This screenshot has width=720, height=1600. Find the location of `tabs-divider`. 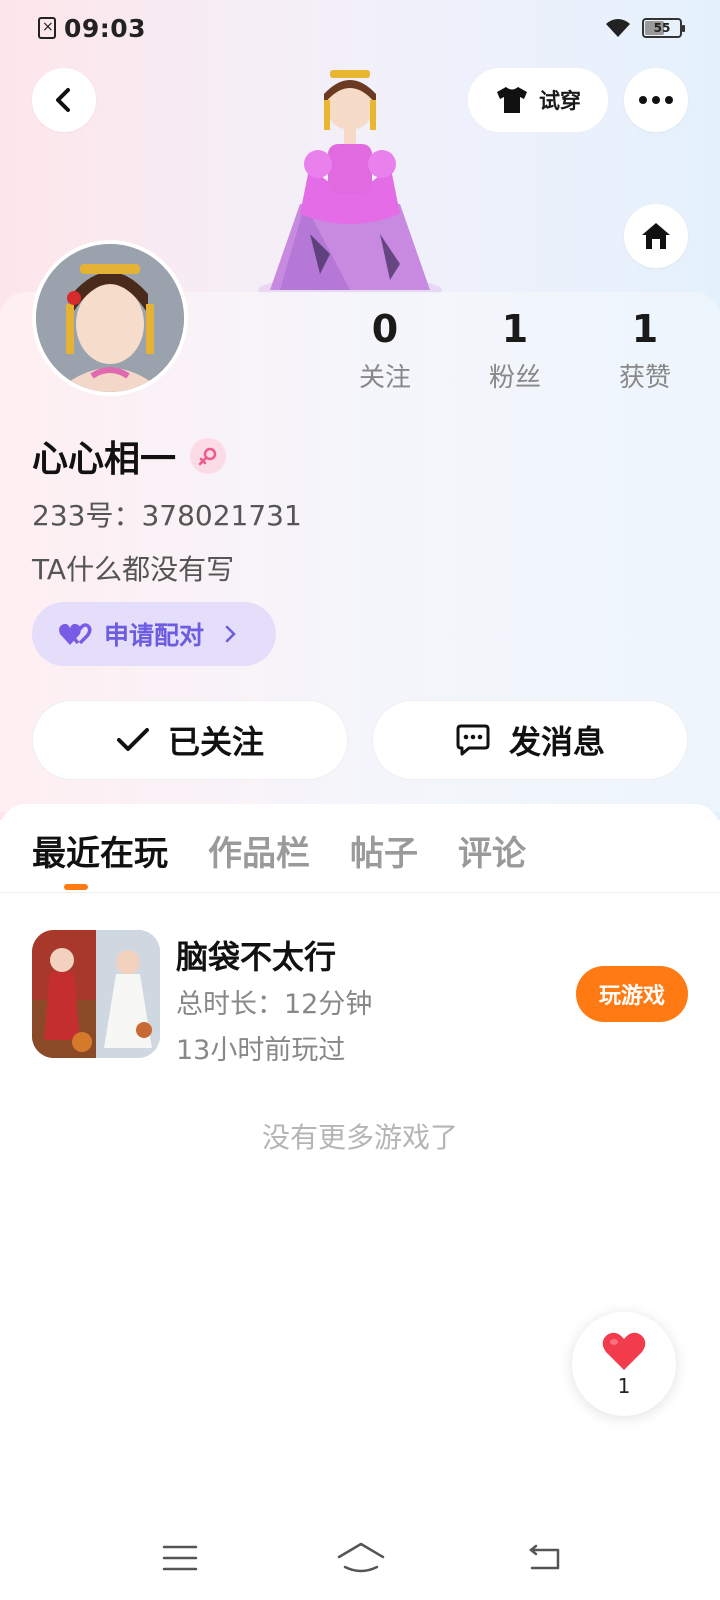

tabs-divider is located at coordinates (360, 892).